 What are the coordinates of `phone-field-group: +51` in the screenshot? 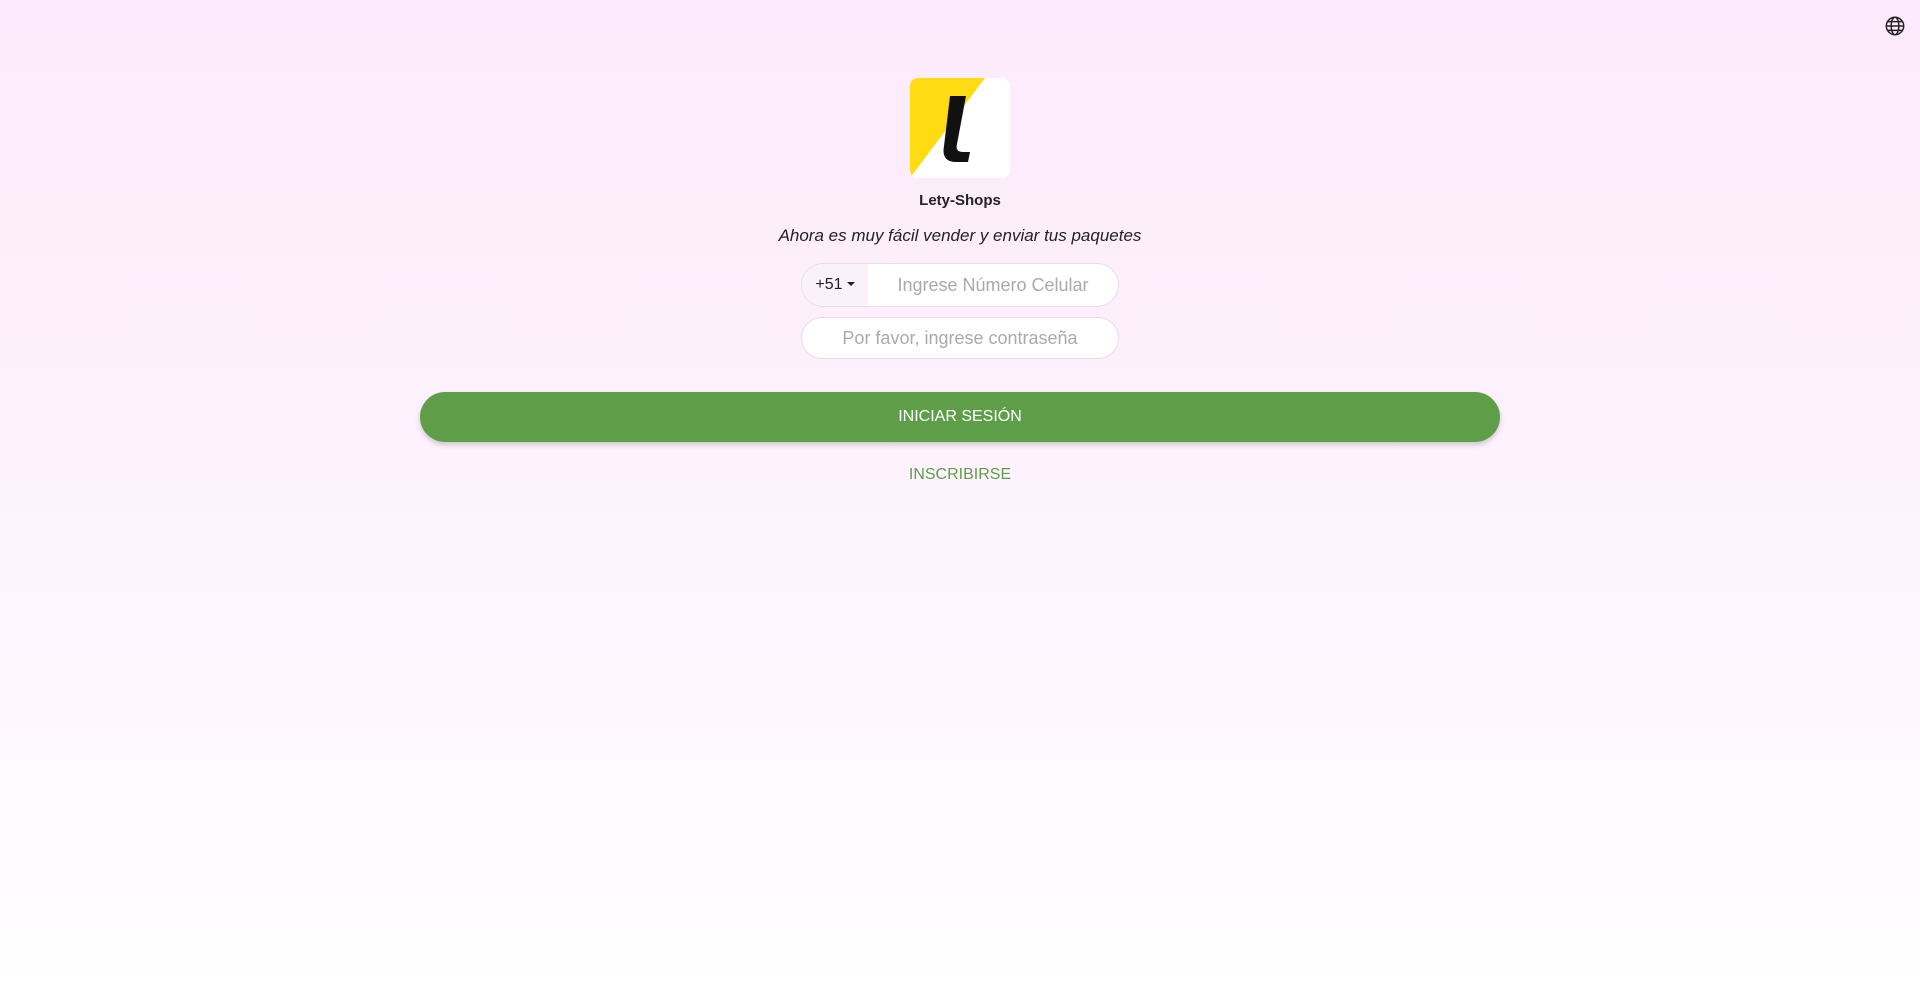 It's located at (960, 285).